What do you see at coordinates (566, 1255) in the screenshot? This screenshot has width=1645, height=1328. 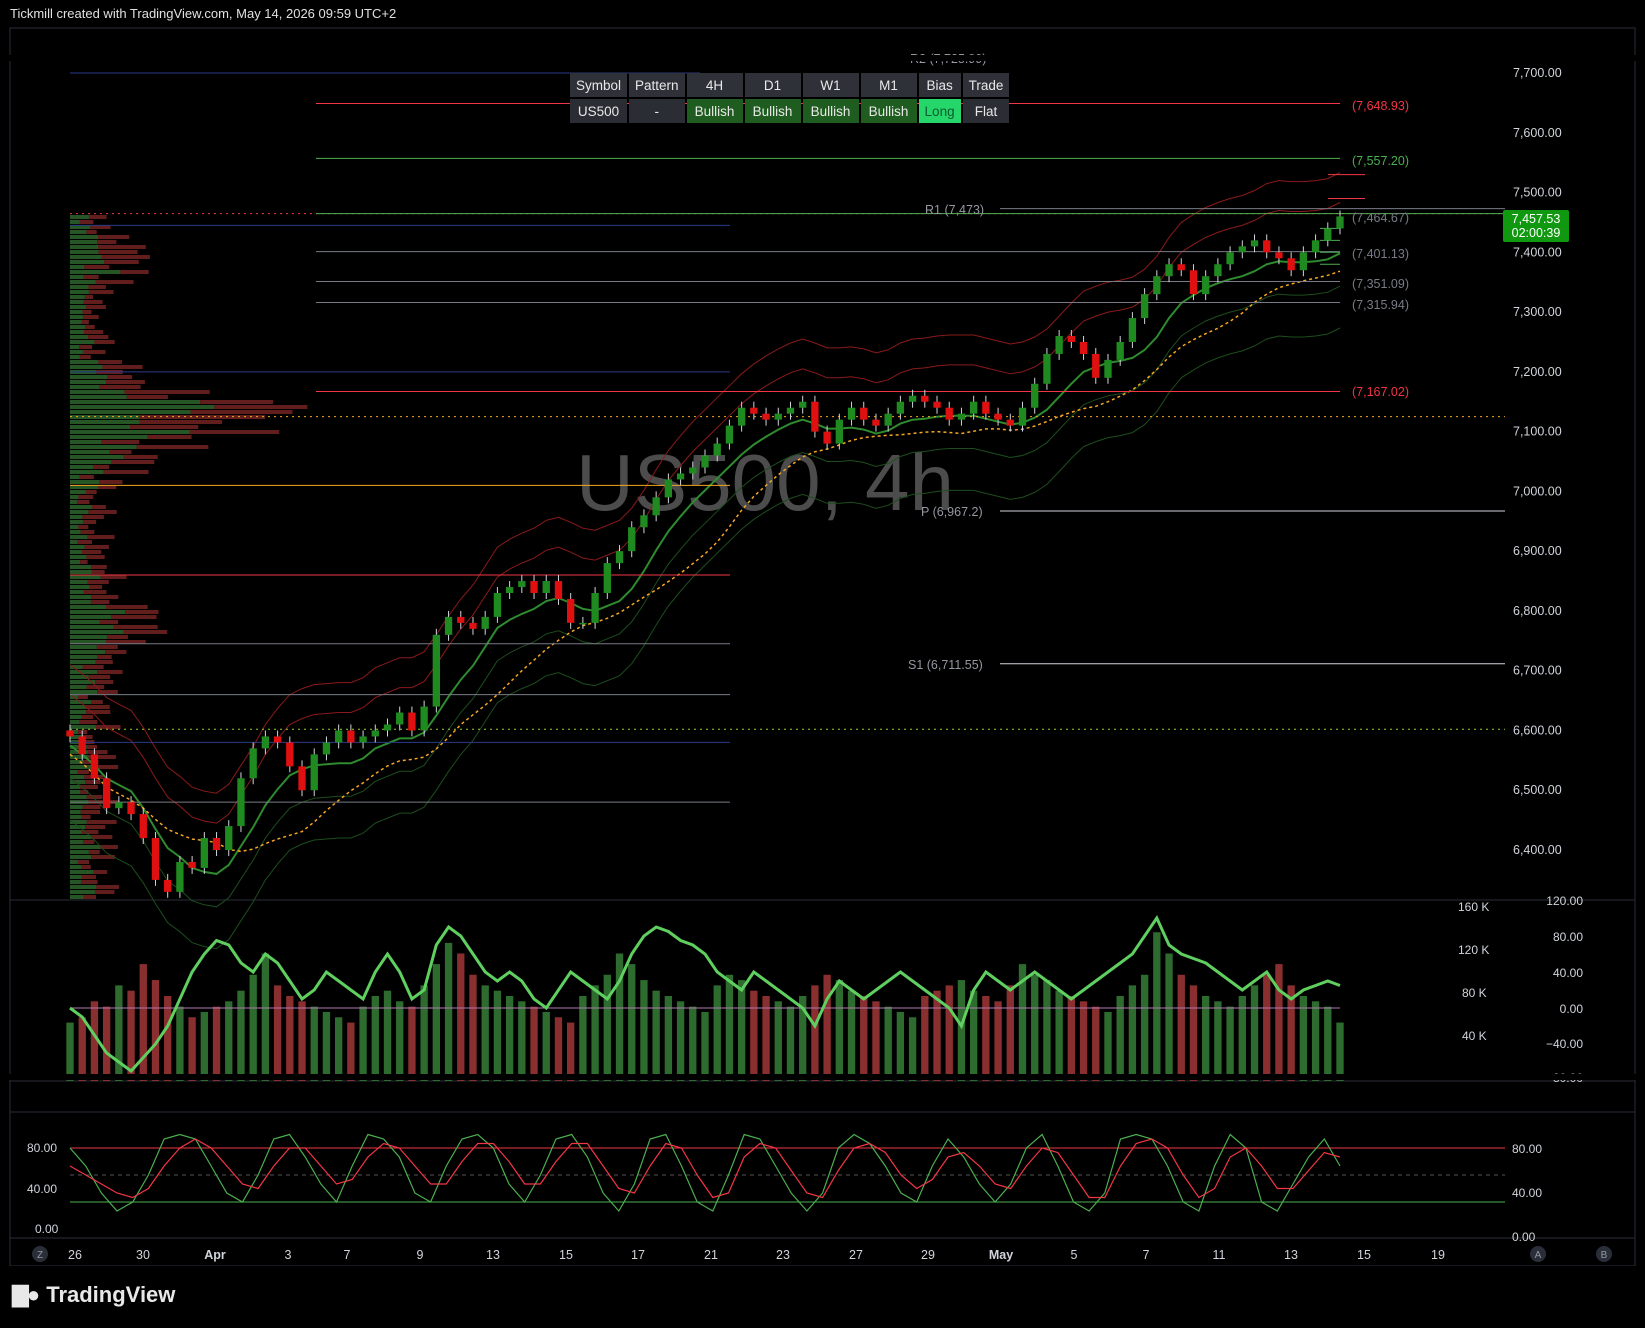 I see `time-tick-label: 15` at bounding box center [566, 1255].